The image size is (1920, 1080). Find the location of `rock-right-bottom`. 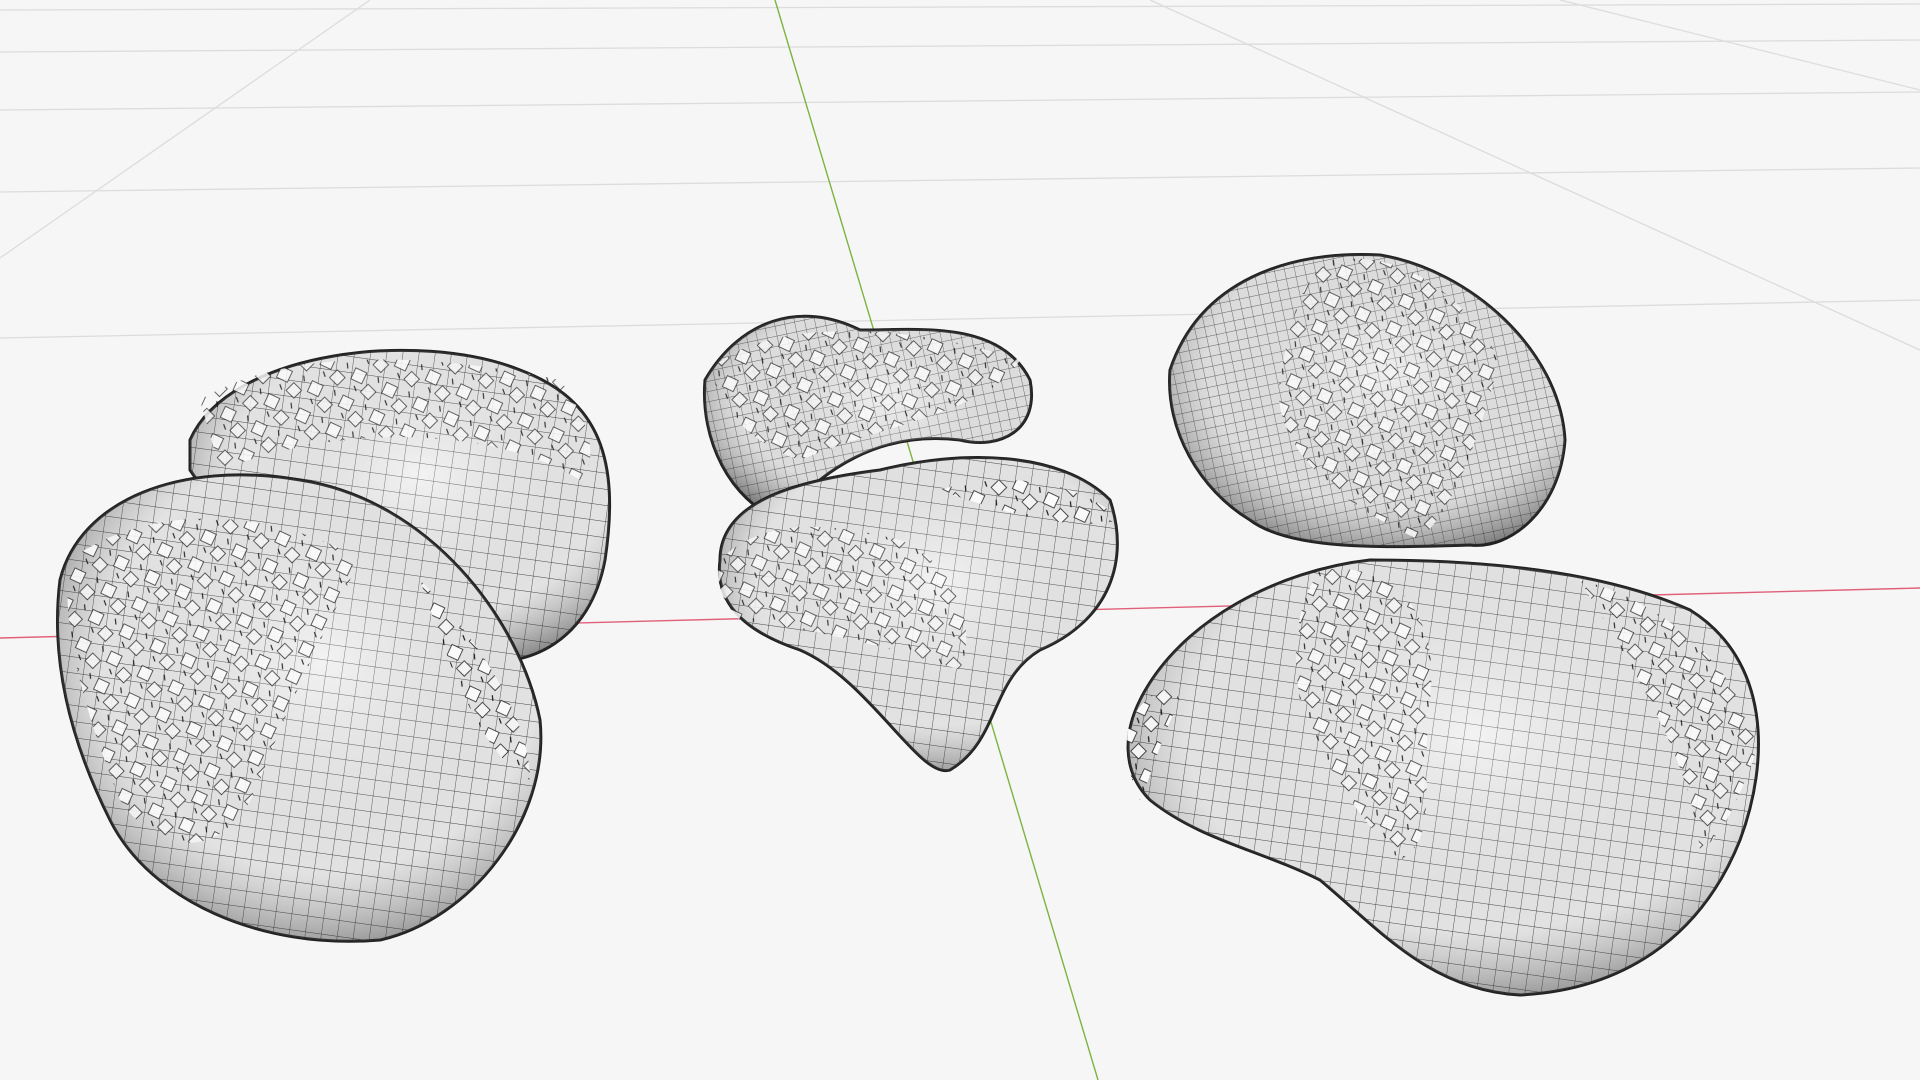

rock-right-bottom is located at coordinates (1443, 777).